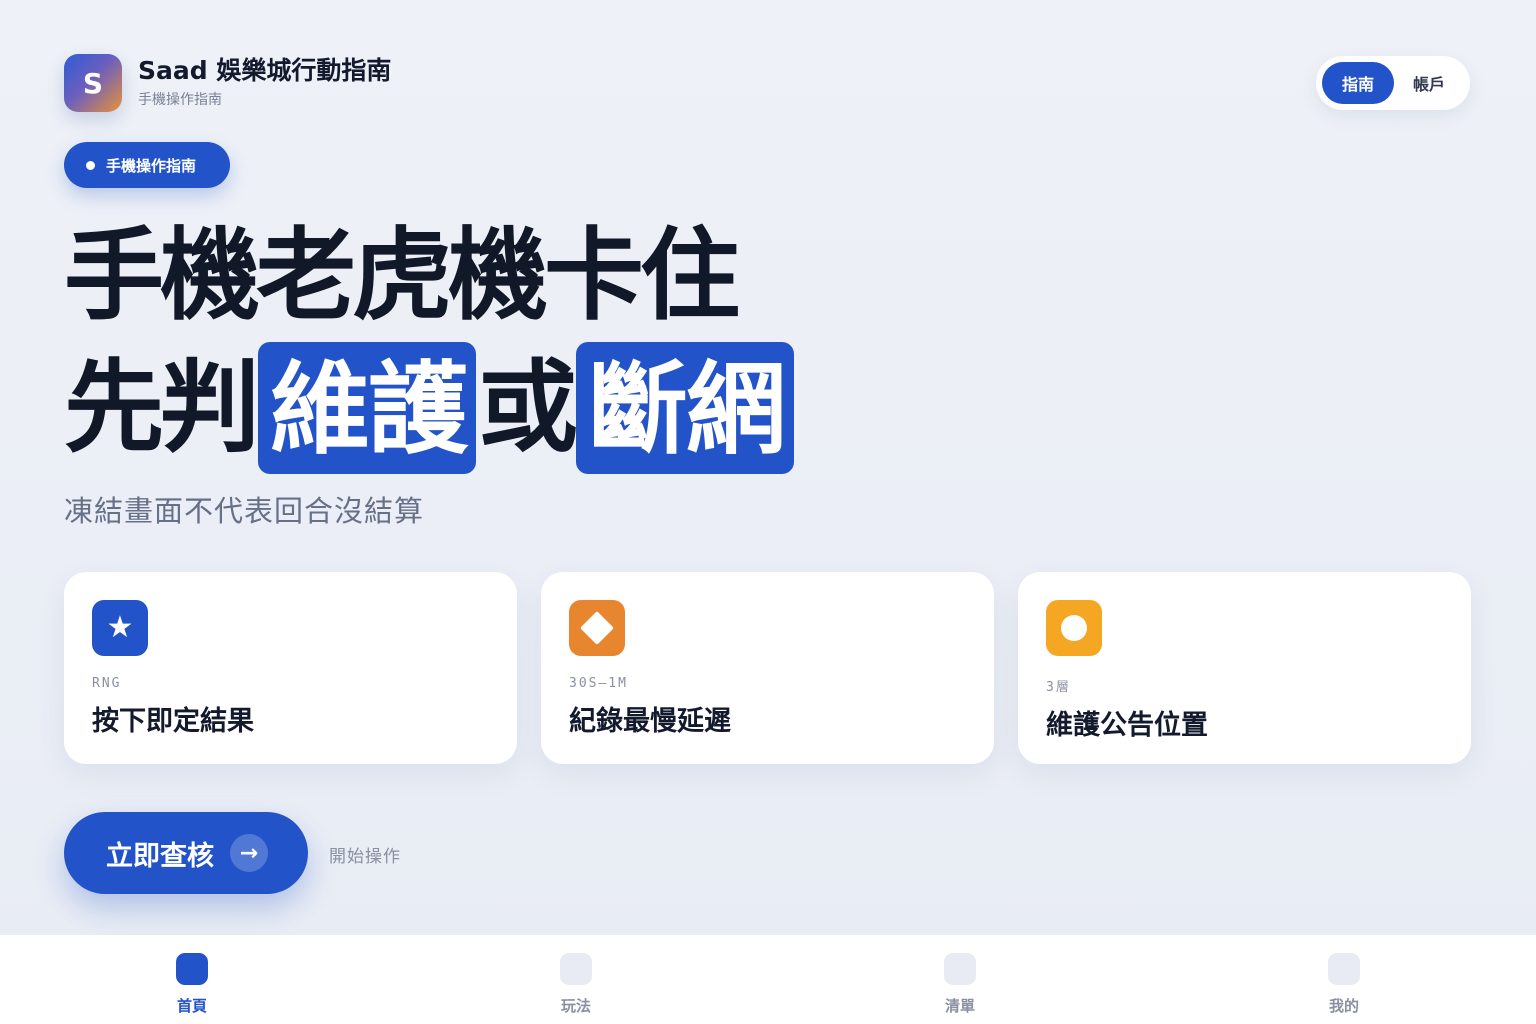 This screenshot has width=1536, height=1024. I want to click on card-tag: 30S–1M, so click(598, 683).